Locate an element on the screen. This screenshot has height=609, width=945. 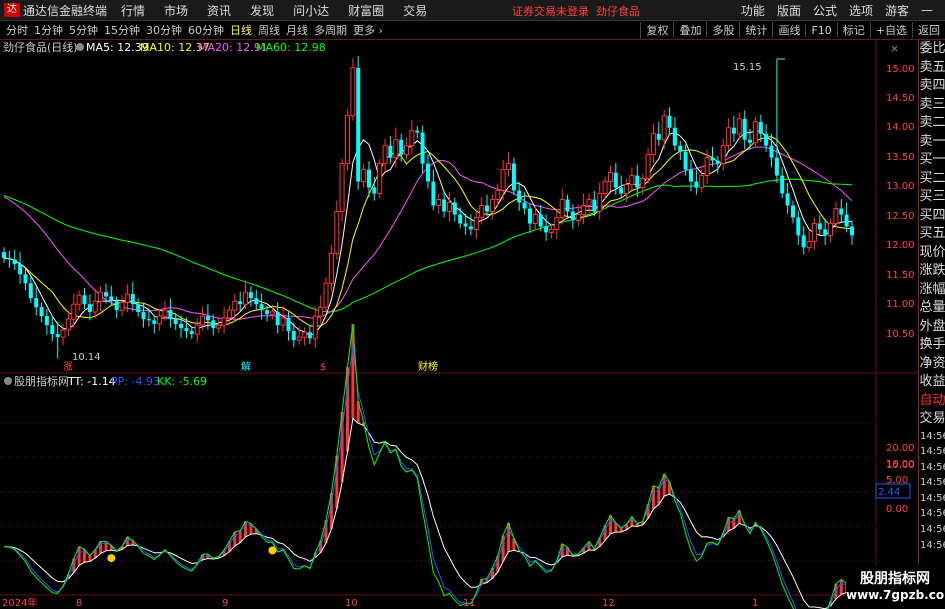
period-60min: 60分钟 is located at coordinates (206, 30).